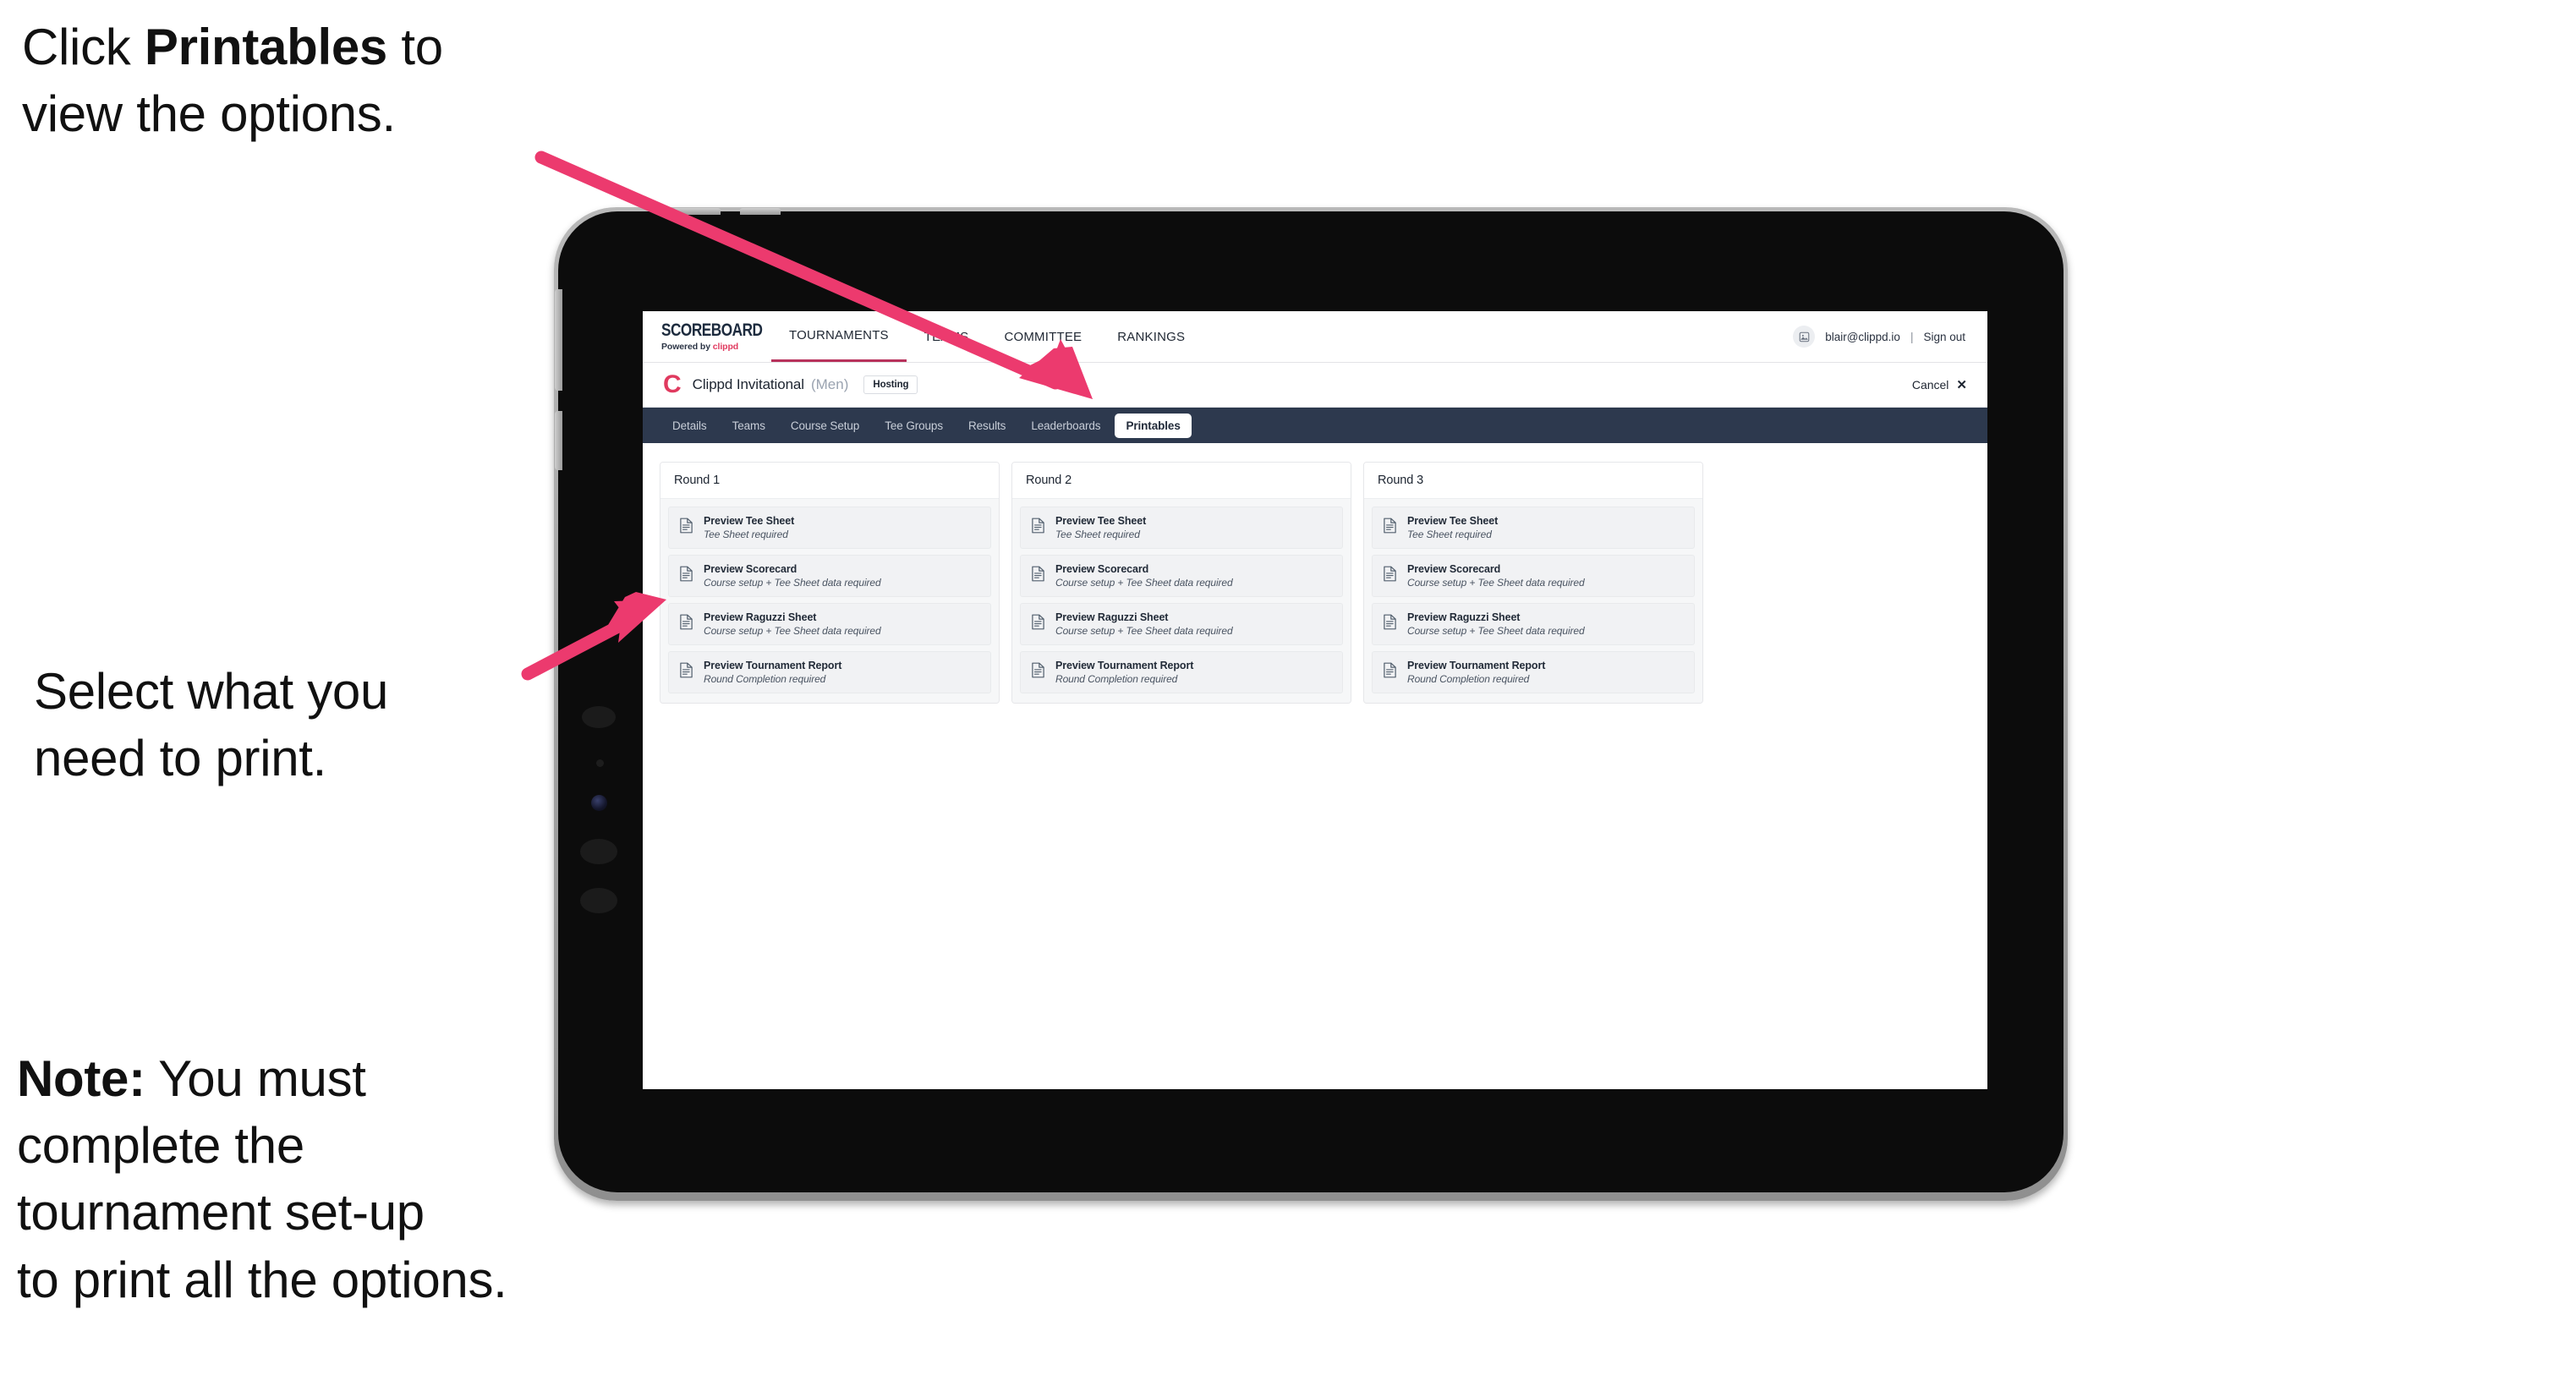 This screenshot has height=1386, width=2576. I want to click on status-badge: Hosting, so click(890, 384).